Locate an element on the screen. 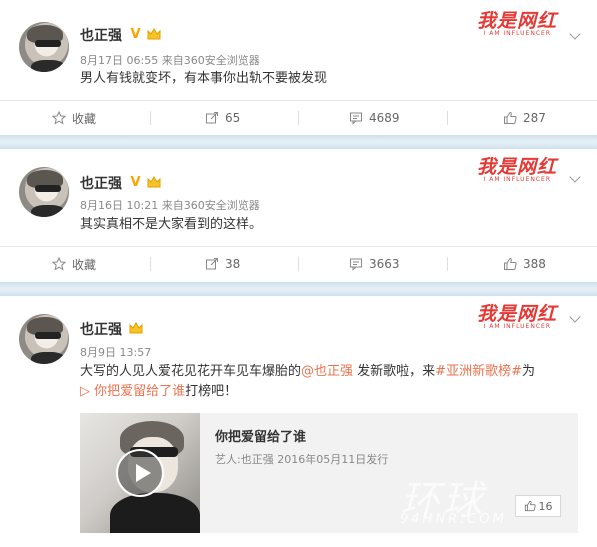 The width and height of the screenshot is (597, 547). mention-link: @也正强 is located at coordinates (327, 371).